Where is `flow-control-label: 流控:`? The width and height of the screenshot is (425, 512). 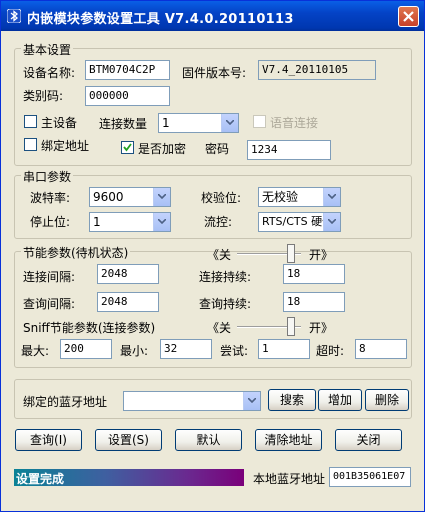 flow-control-label: 流控: is located at coordinates (218, 222).